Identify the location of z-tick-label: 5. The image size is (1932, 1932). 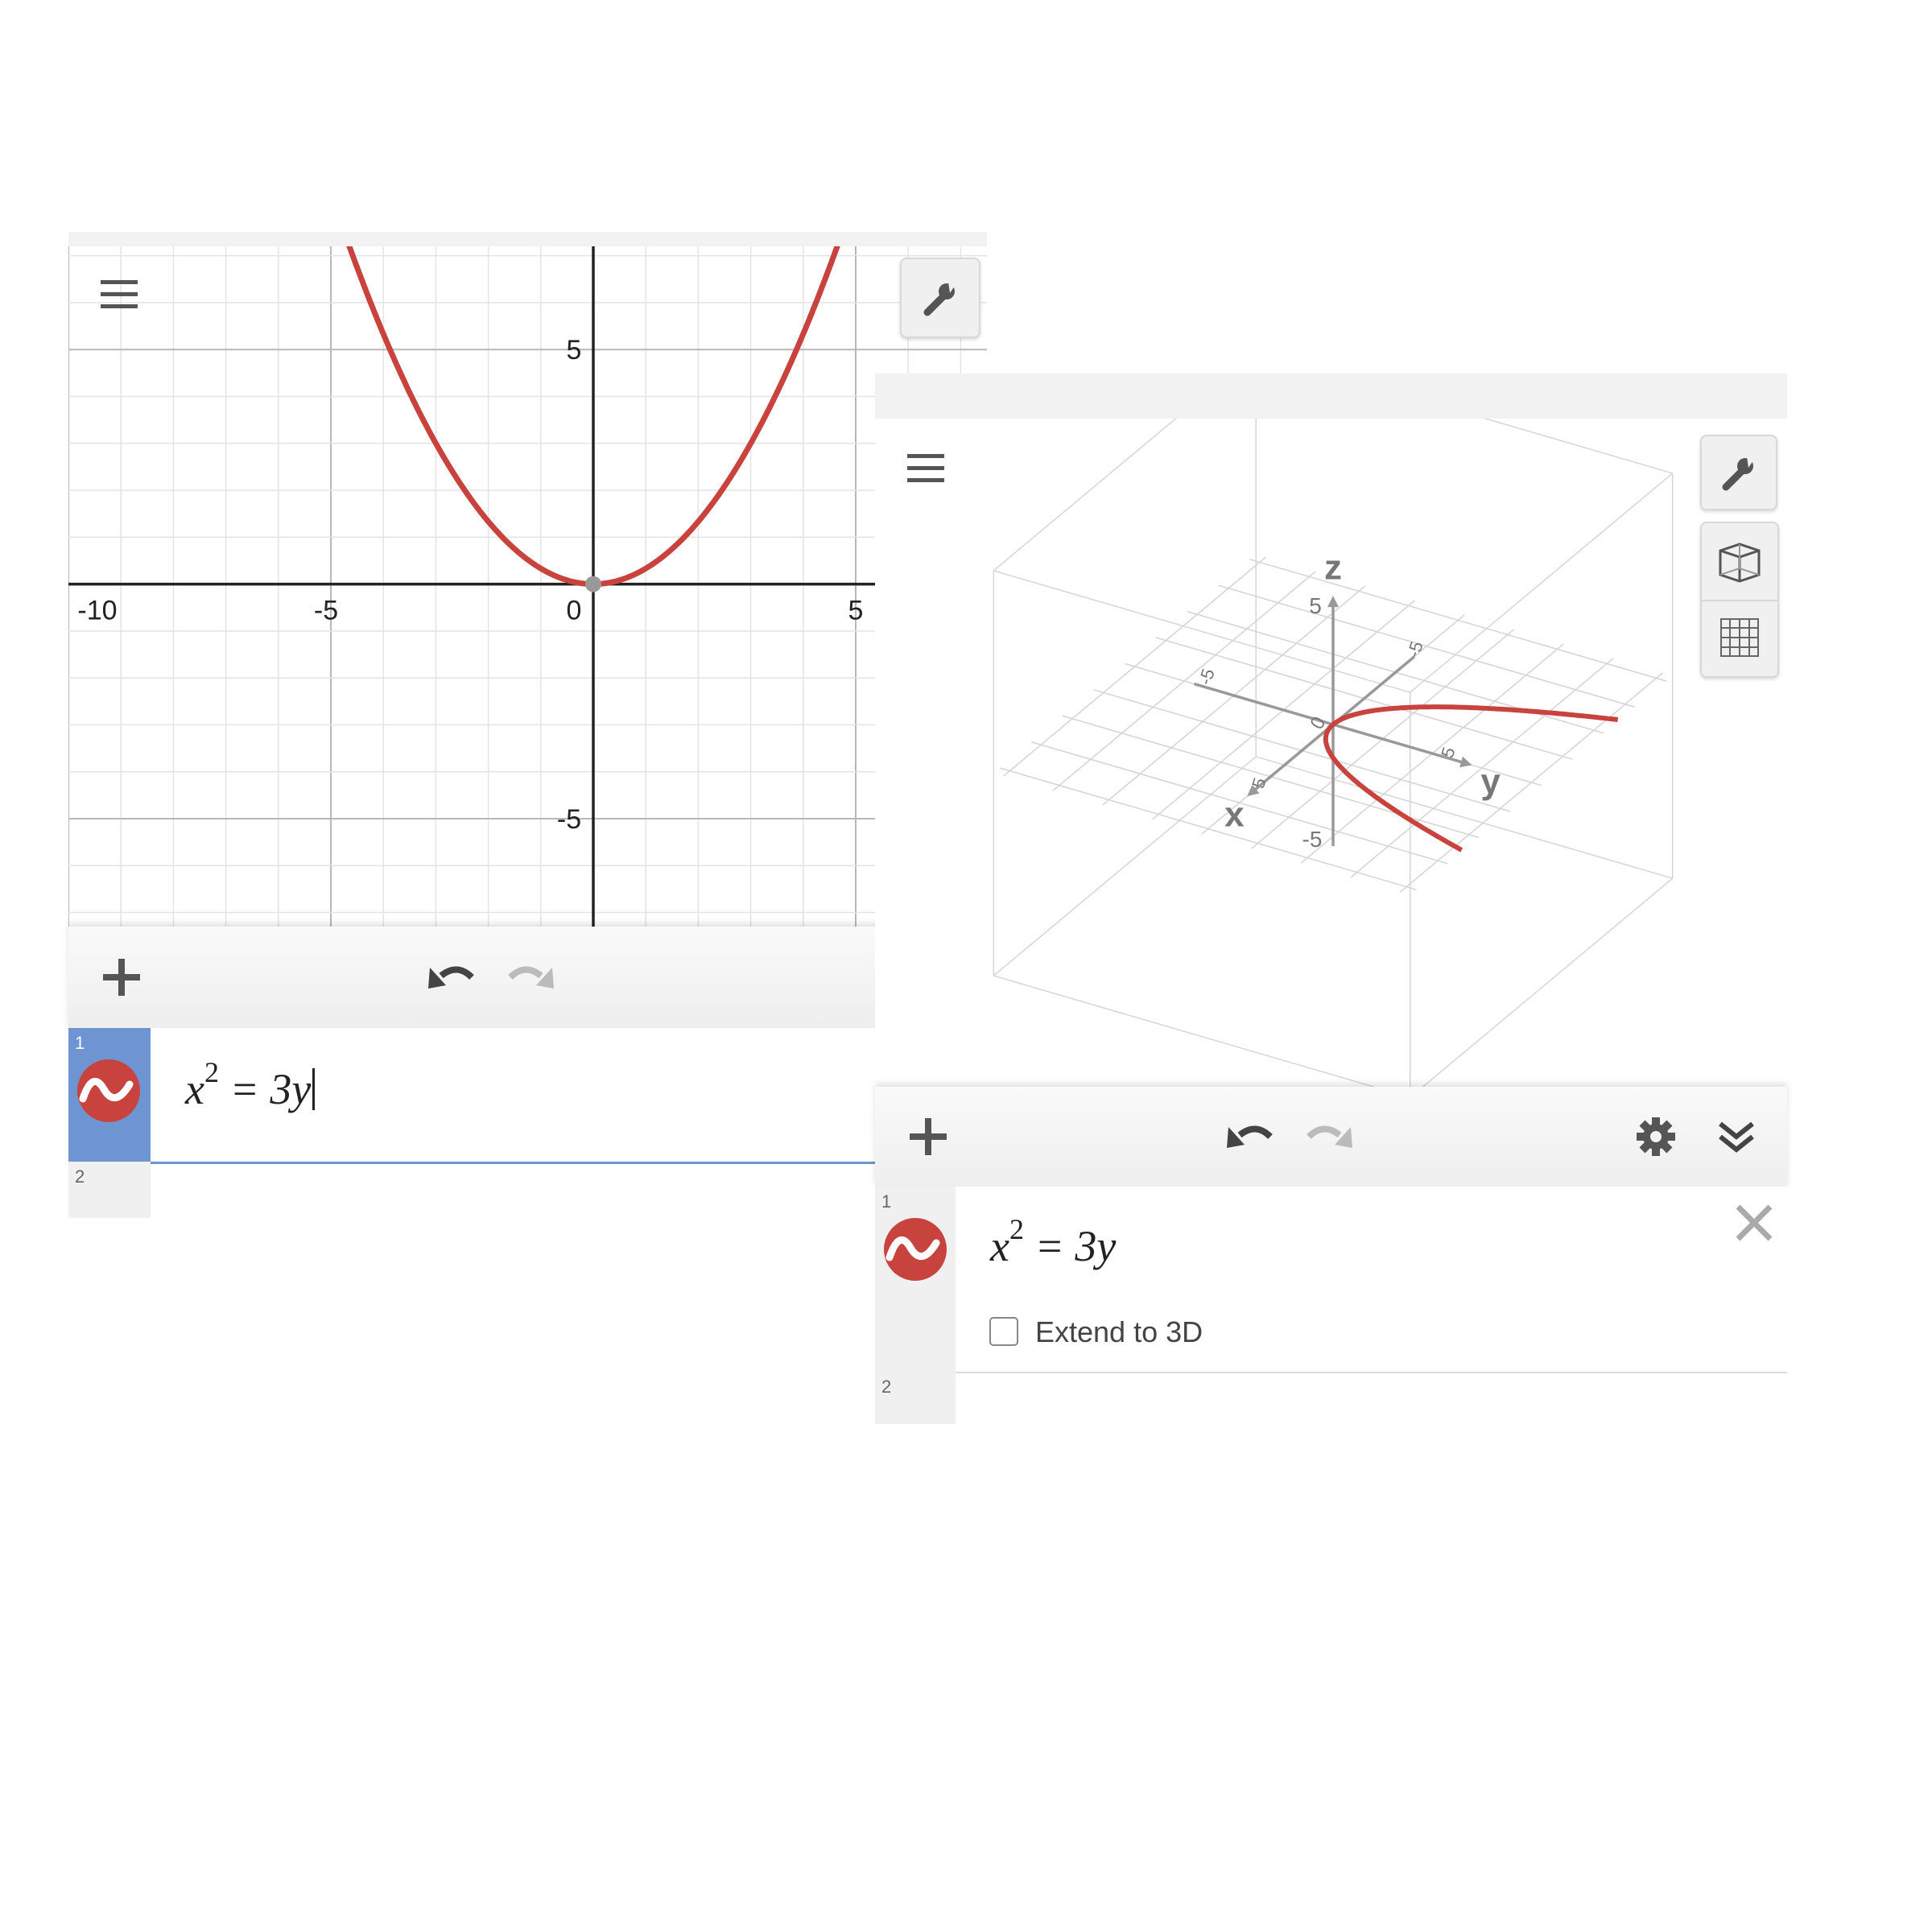
(1315, 605).